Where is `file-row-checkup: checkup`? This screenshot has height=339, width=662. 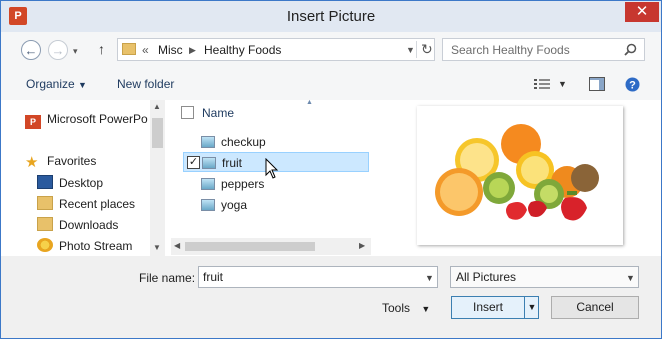 file-row-checkup: checkup is located at coordinates (276, 142).